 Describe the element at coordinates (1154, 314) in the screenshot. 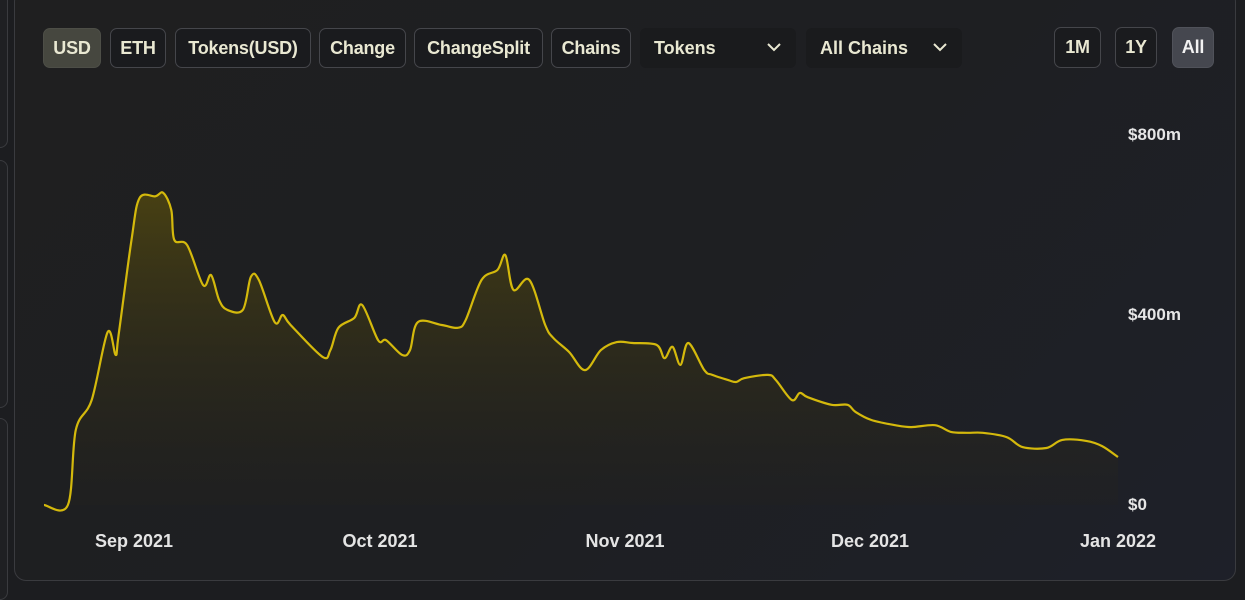

I see `y-tick-label-400m: $400m` at that location.